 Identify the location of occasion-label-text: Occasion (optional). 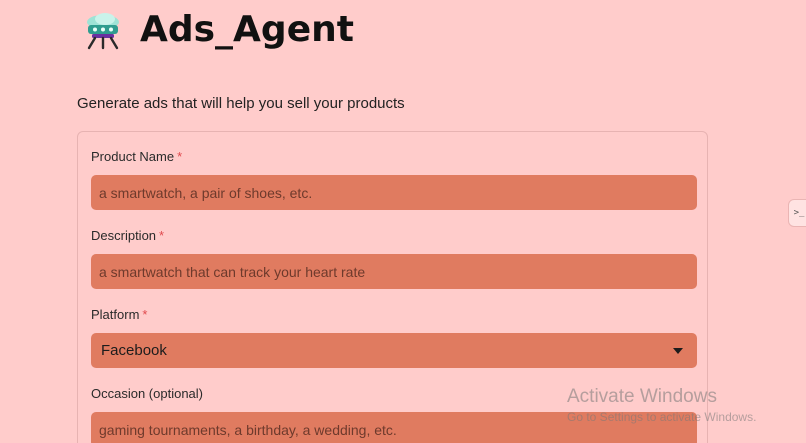
(147, 393).